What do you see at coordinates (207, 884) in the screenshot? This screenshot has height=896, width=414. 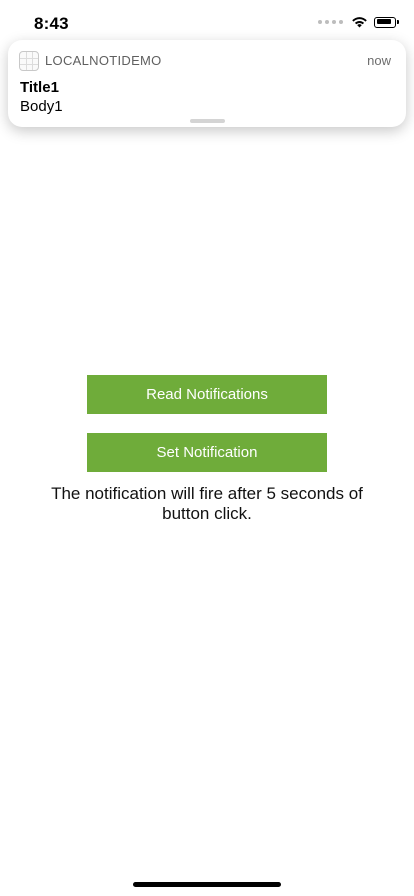 I see `home-indicator` at bounding box center [207, 884].